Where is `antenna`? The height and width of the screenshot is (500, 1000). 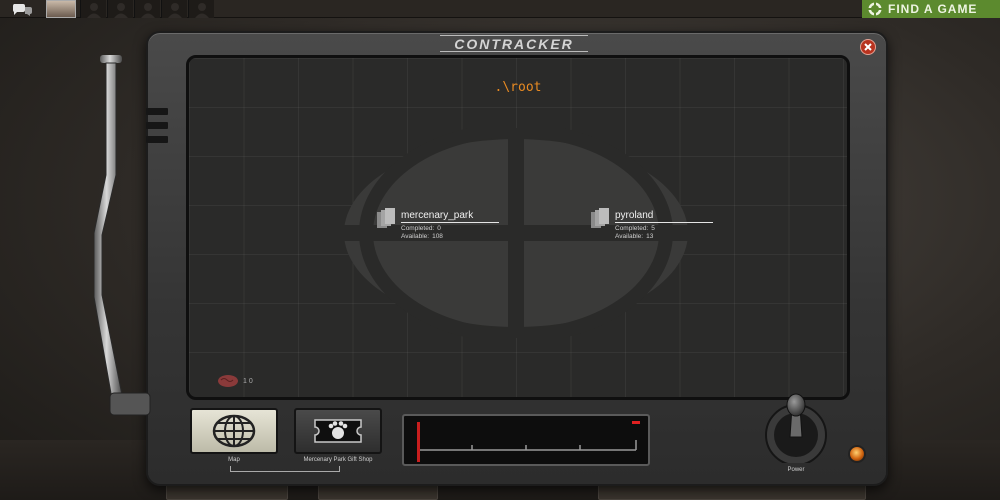
antenna is located at coordinates (122, 235).